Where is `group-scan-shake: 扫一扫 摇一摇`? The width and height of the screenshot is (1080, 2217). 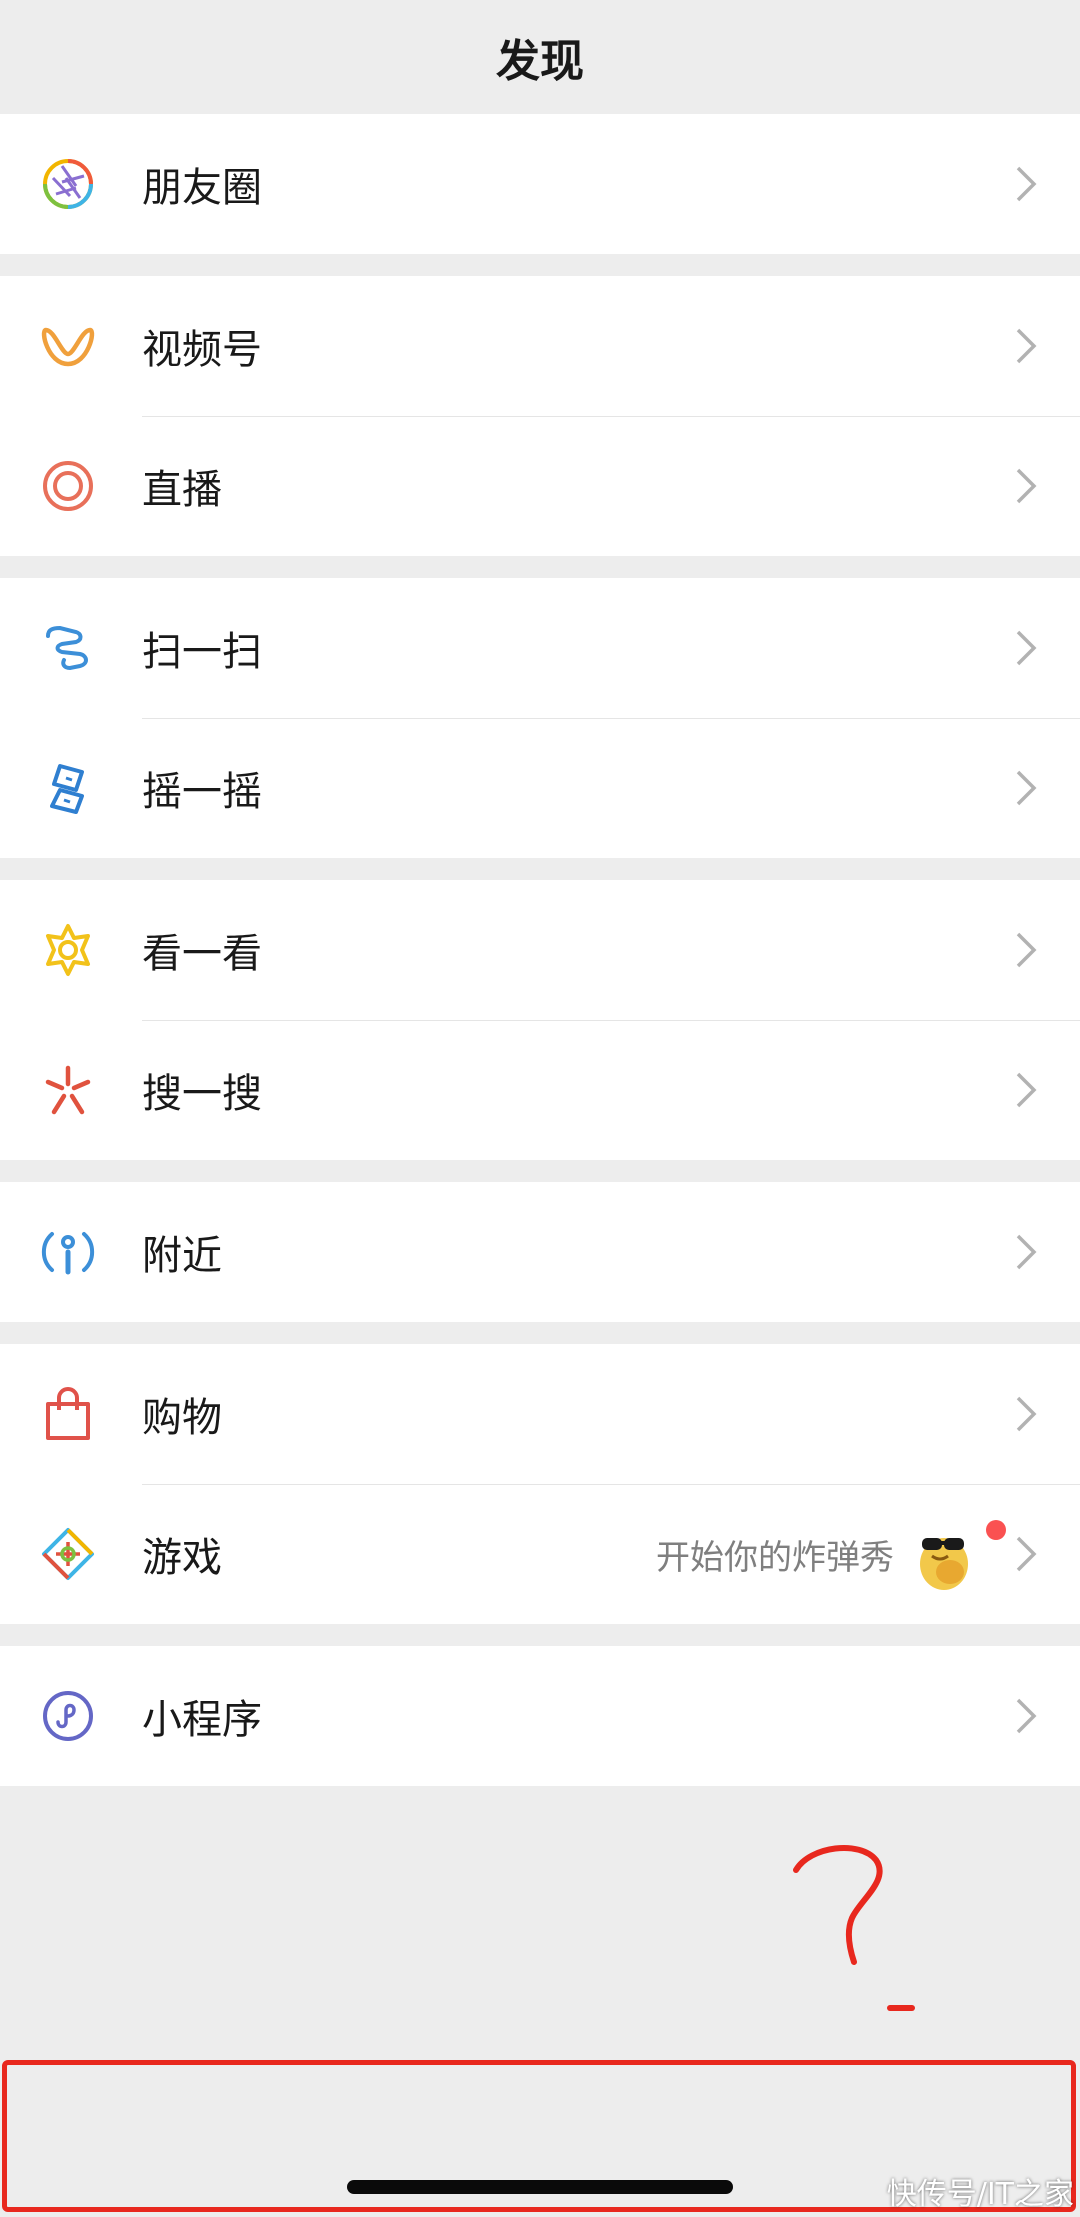 group-scan-shake: 扫一扫 摇一摇 is located at coordinates (540, 718).